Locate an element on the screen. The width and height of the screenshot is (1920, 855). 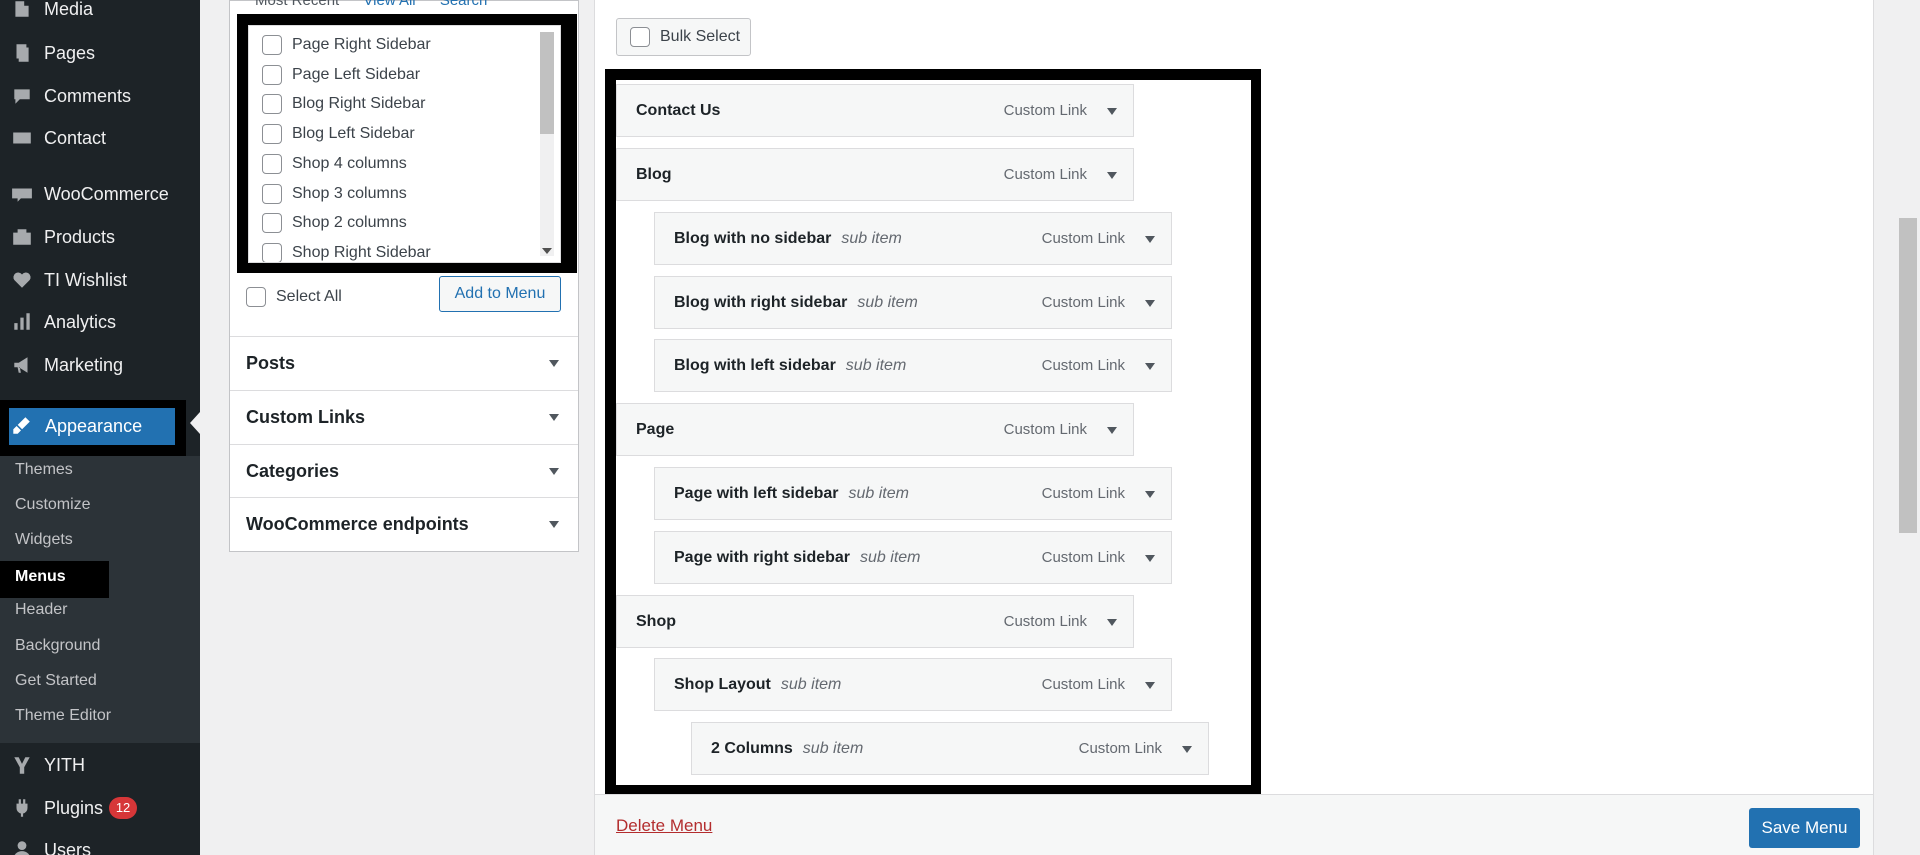
sidebar-item-yith: YITH is located at coordinates (100, 765).